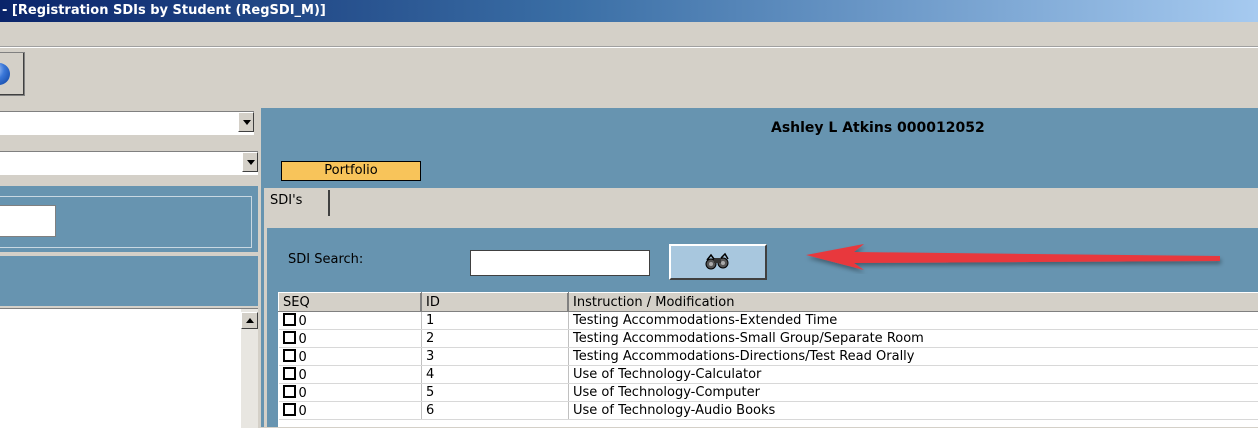 This screenshot has height=428, width=1258. Describe the element at coordinates (761, 202) in the screenshot. I see `tab-strip: SDI's` at that location.